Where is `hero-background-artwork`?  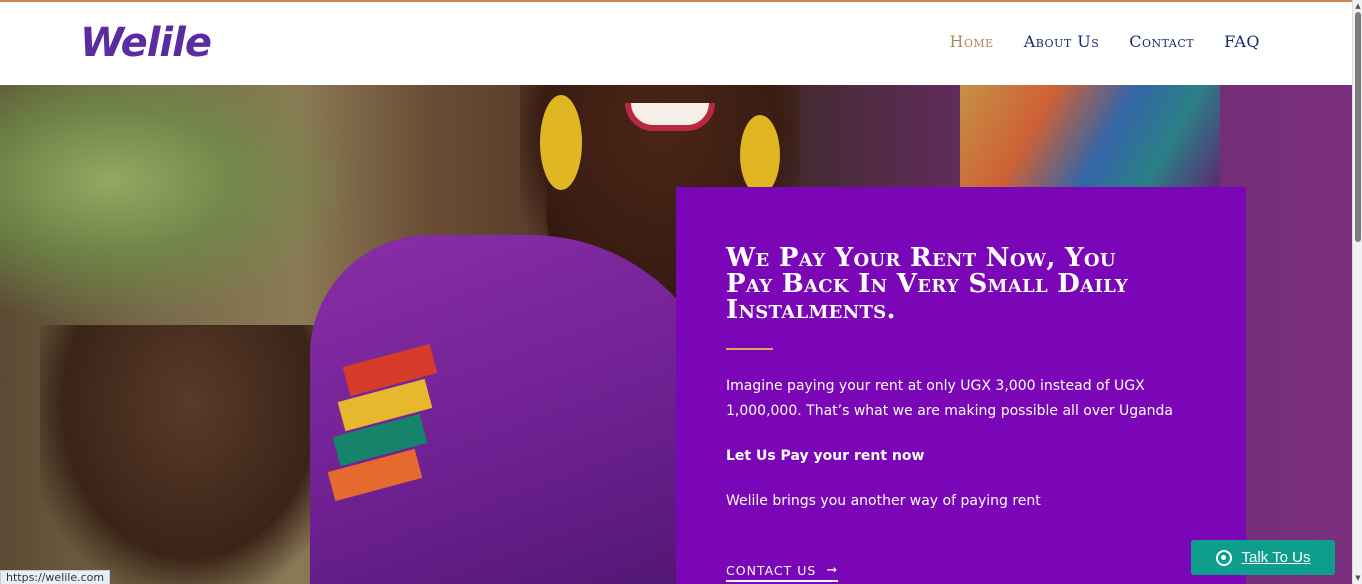
hero-background-artwork is located at coordinates (1090, 140).